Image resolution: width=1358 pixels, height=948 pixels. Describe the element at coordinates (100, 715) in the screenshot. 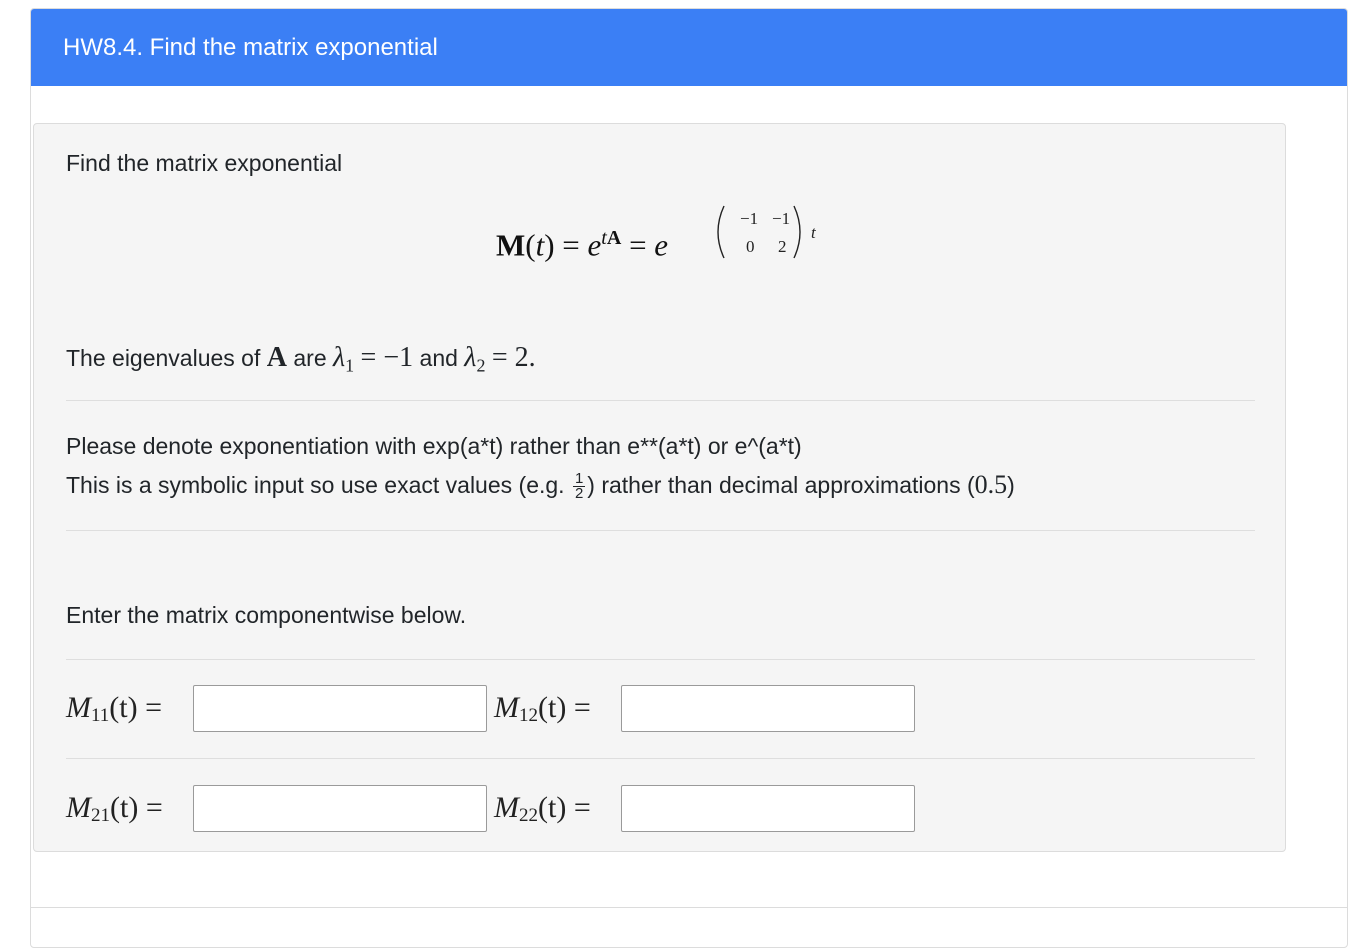

I see `m11-sub: 11` at that location.